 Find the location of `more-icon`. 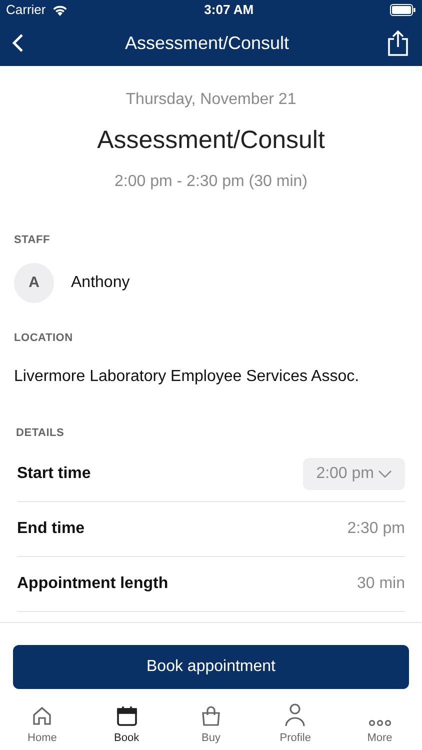

more-icon is located at coordinates (380, 722).